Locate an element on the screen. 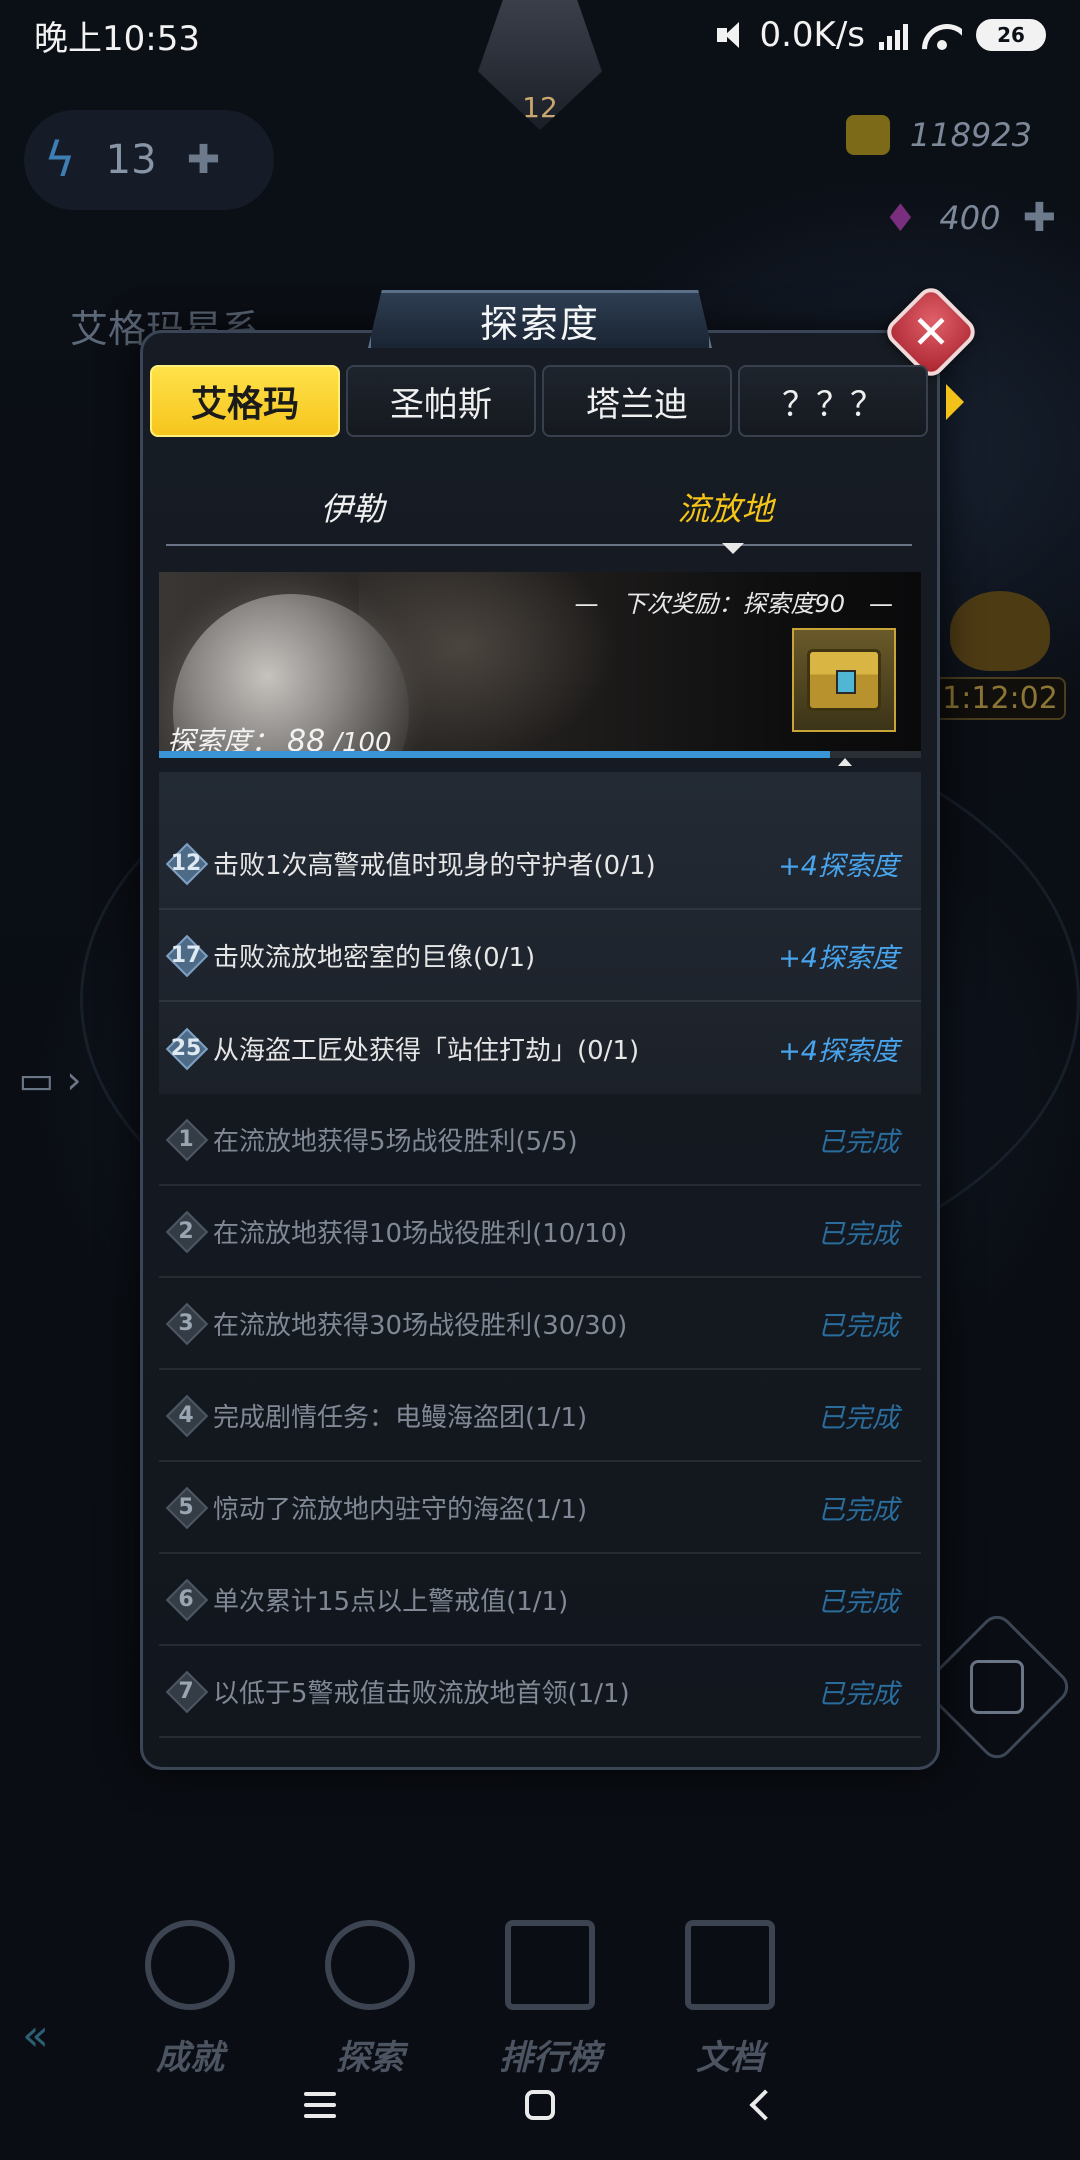 Image resolution: width=1080 pixels, height=2160 pixels. back-button is located at coordinates (760, 2105).